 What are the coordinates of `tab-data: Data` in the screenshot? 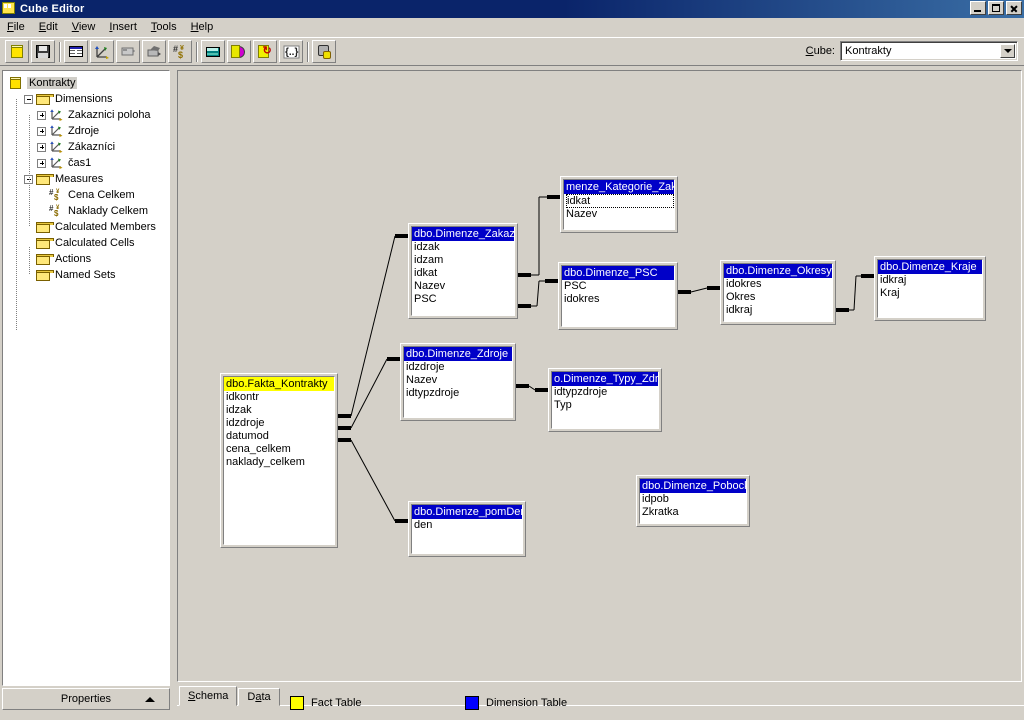 It's located at (259, 697).